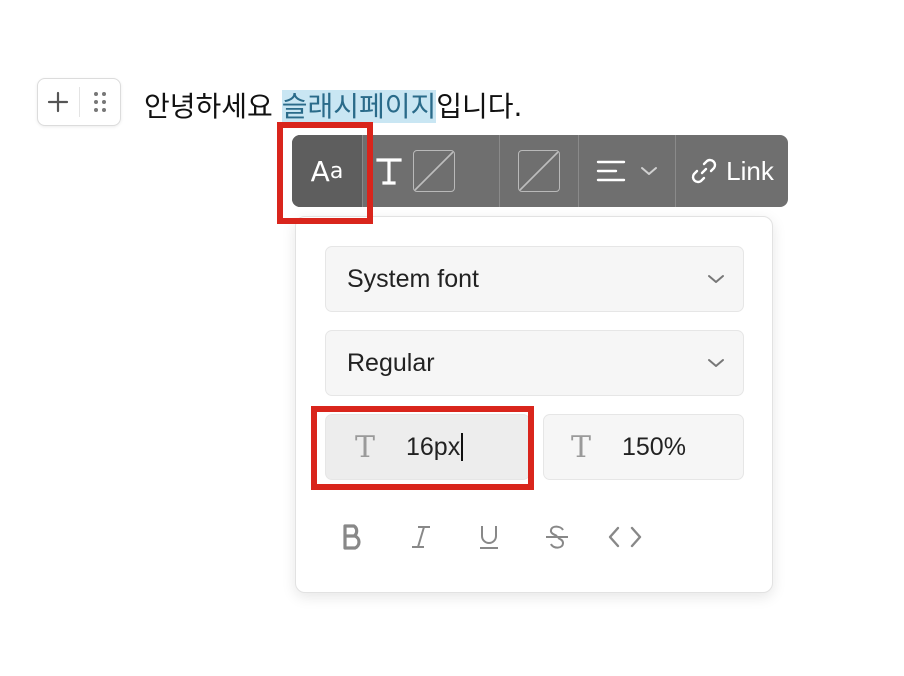 The height and width of the screenshot is (676, 904). I want to click on bold-icon, so click(352, 537).